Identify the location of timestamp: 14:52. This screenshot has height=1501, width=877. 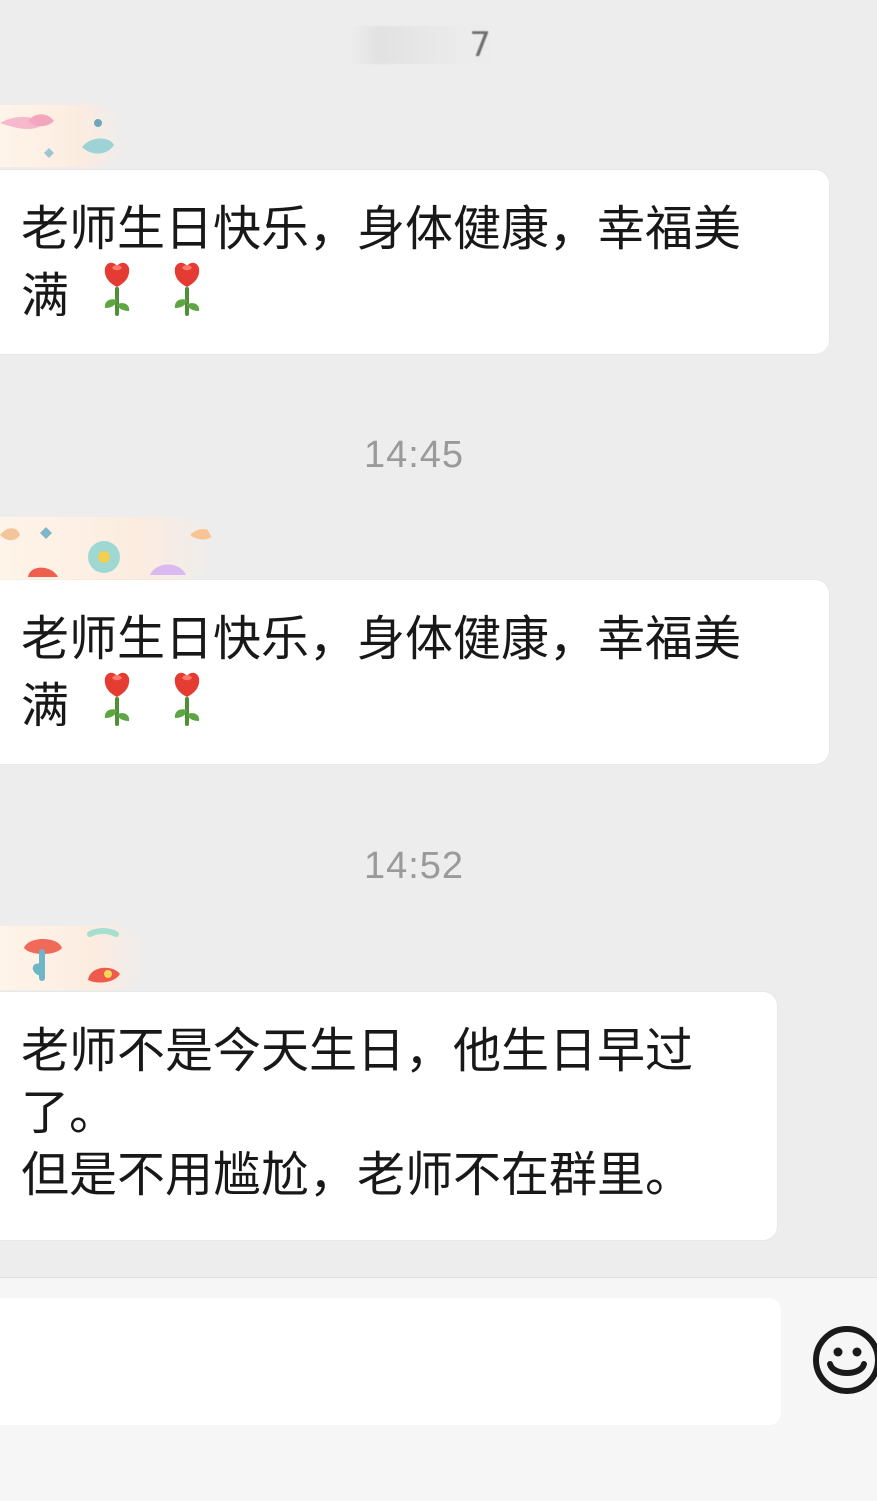
(414, 866).